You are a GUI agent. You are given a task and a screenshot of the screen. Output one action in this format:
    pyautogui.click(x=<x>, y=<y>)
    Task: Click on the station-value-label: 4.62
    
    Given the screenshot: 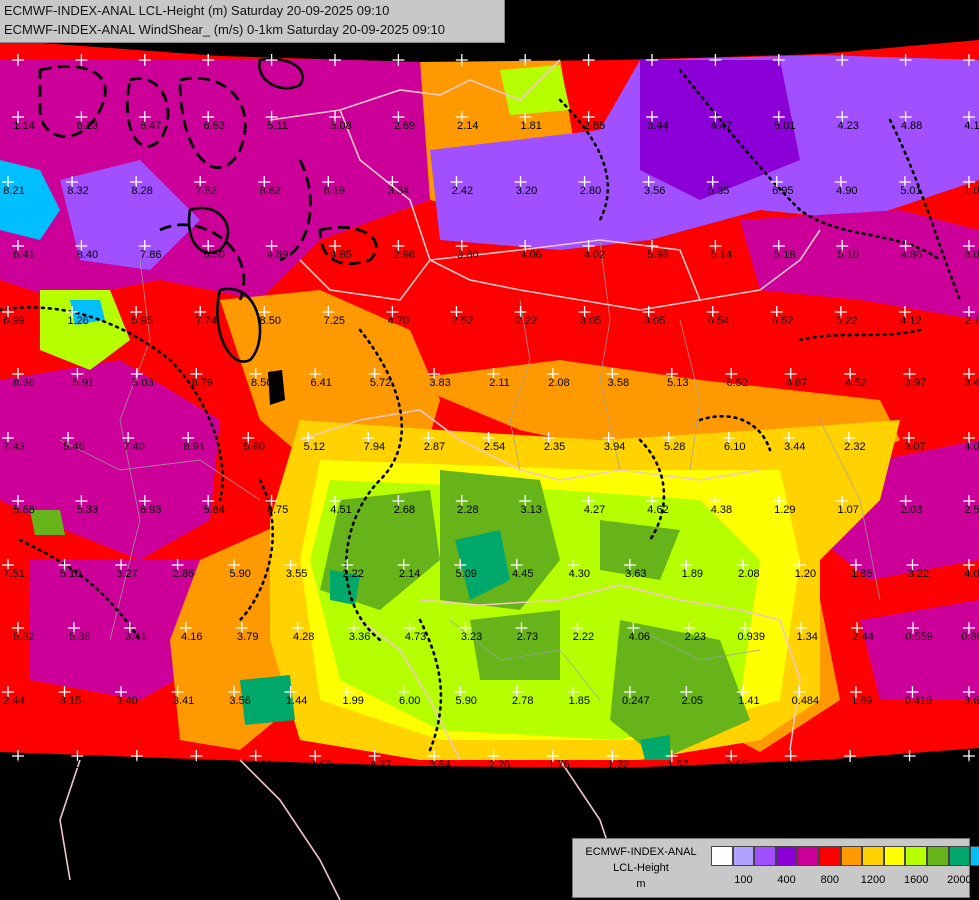 What is the action you would take?
    pyautogui.click(x=657, y=510)
    